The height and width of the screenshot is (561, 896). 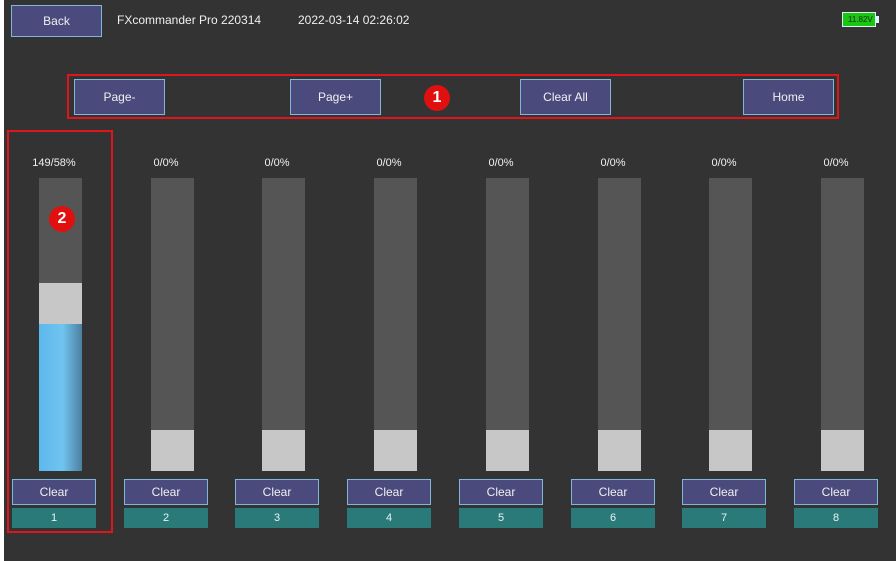 What do you see at coordinates (724, 518) in the screenshot?
I see `channel-number-label: 7` at bounding box center [724, 518].